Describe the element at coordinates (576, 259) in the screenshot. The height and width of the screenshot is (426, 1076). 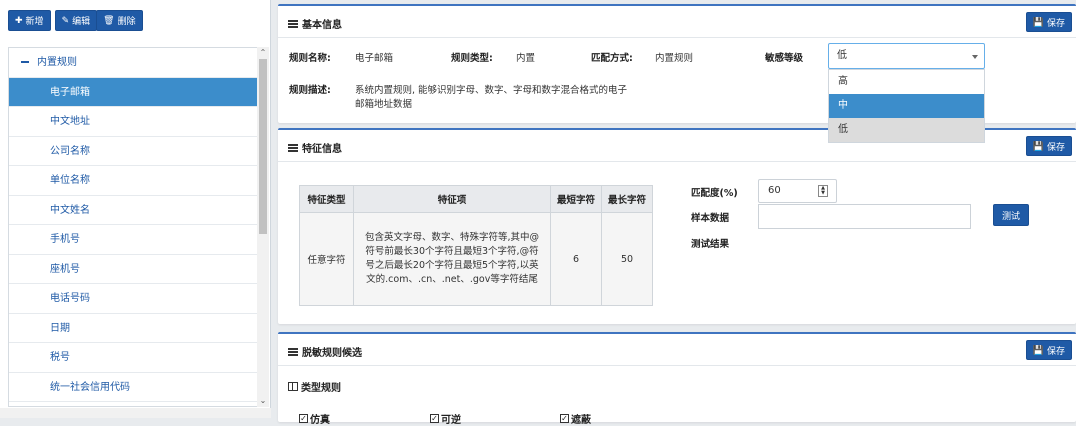
I see `cell-min-chars: 6` at that location.